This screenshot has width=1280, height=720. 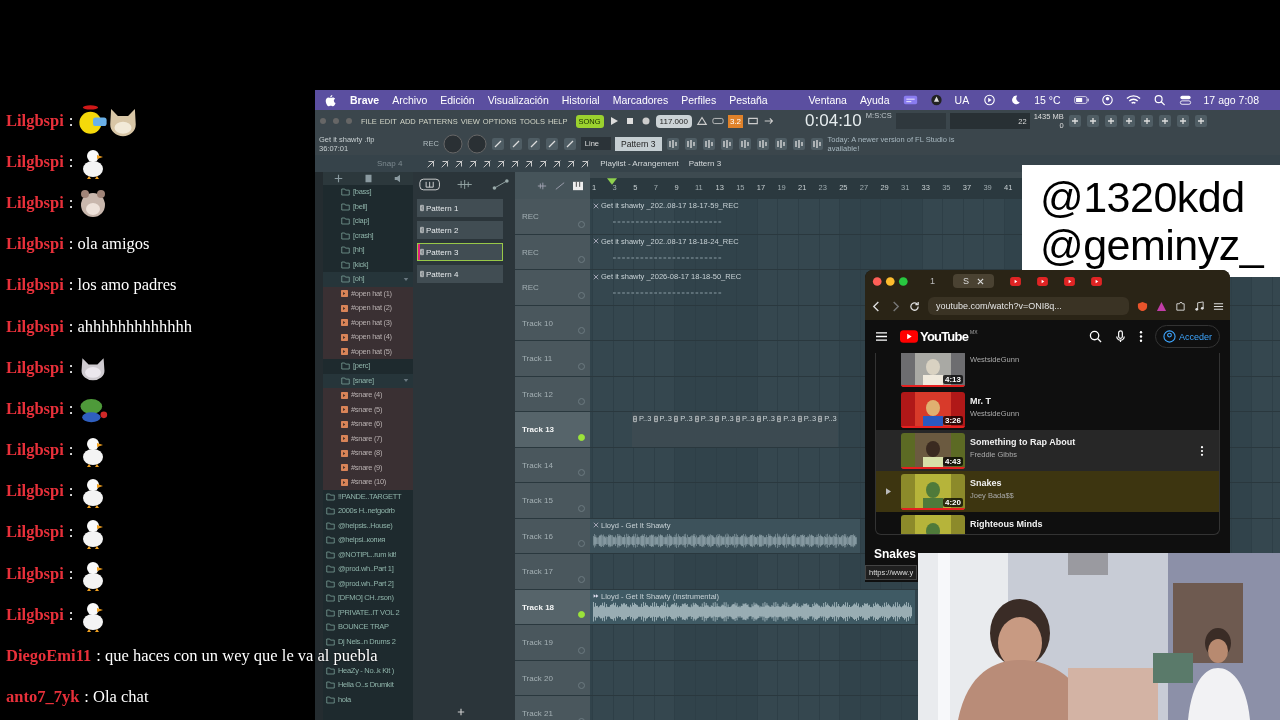 I want to click on track-header: Track 21, so click(x=552, y=708).